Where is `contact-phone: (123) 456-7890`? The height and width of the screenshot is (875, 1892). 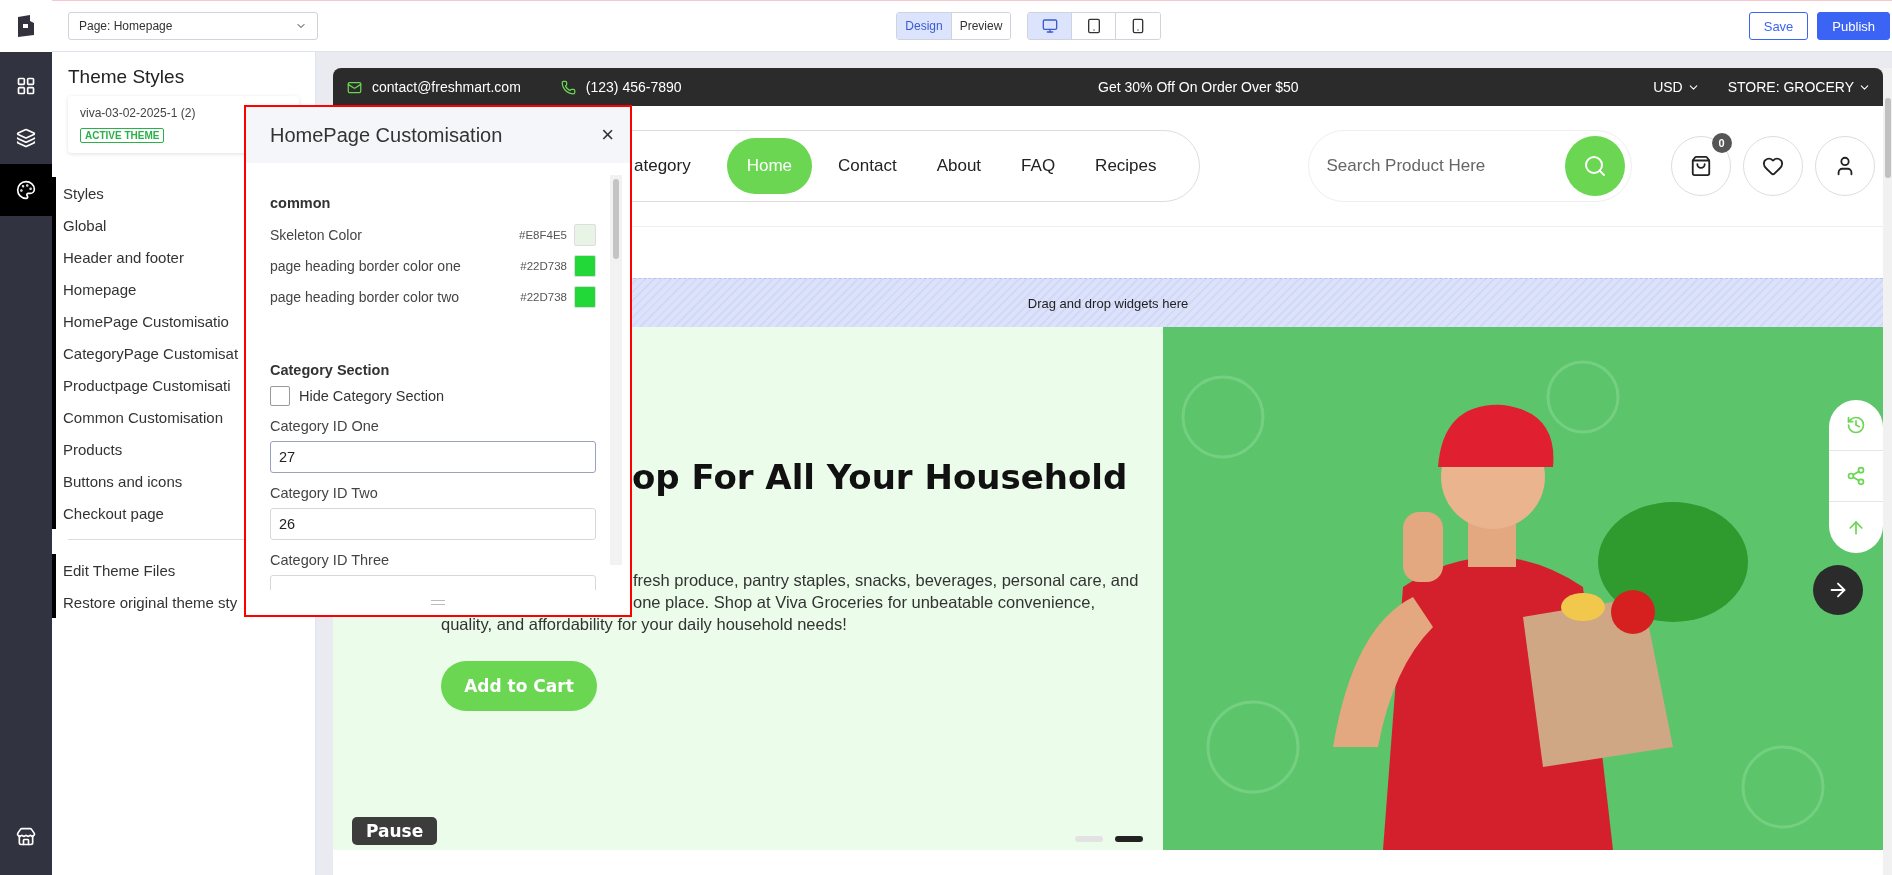 contact-phone: (123) 456-7890 is located at coordinates (633, 87).